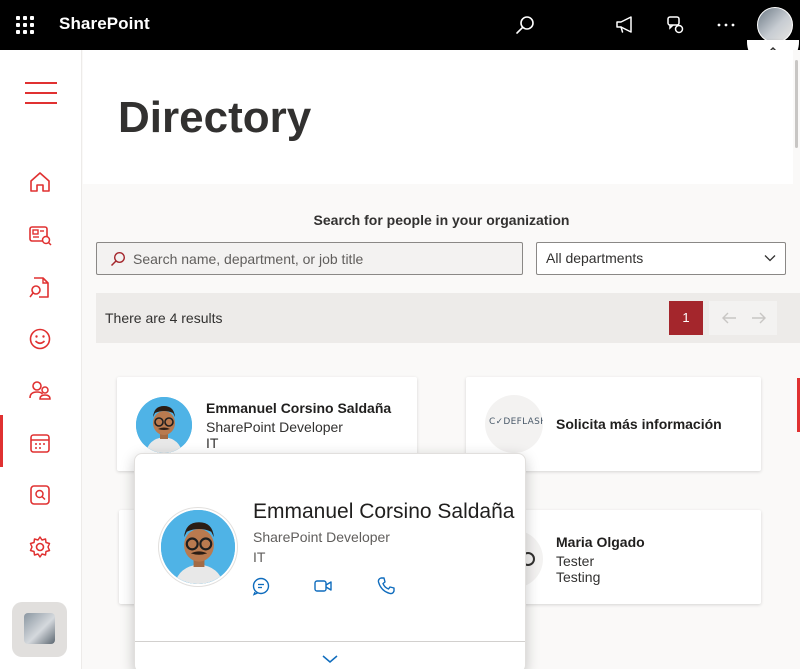 This screenshot has width=800, height=669. What do you see at coordinates (40, 547) in the screenshot?
I see `settings-icon` at bounding box center [40, 547].